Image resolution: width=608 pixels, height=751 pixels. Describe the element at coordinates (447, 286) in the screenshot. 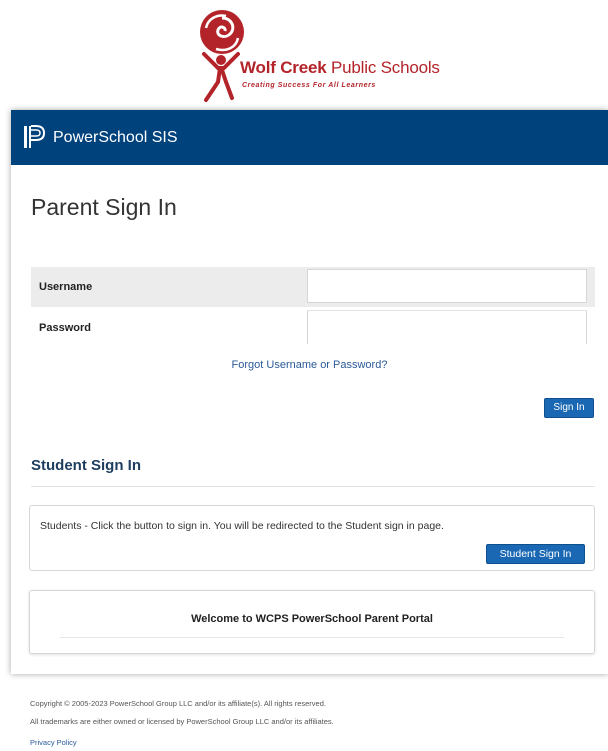

I see `username-input` at that location.